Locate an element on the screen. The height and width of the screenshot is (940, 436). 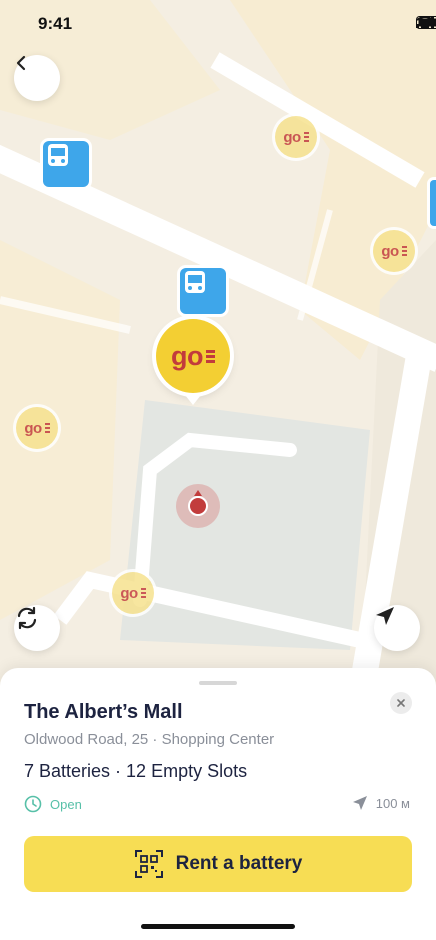
refresh-button is located at coordinates (37, 628).